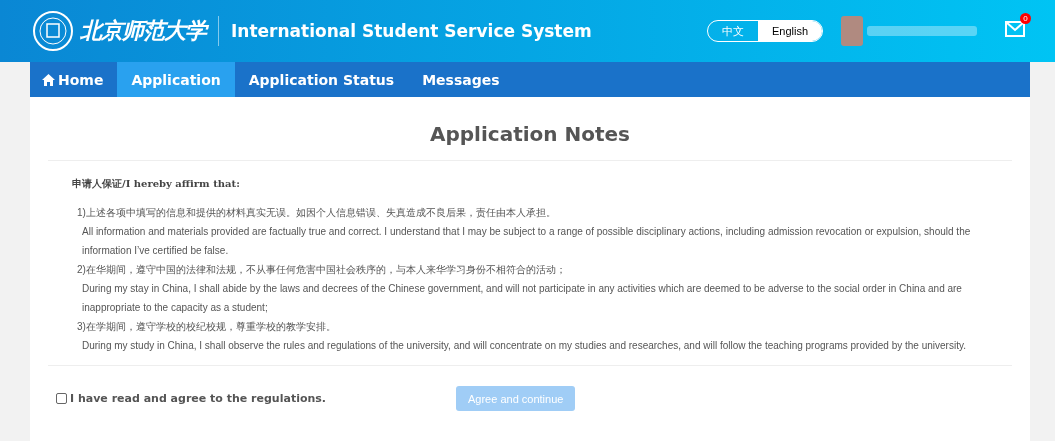  Describe the element at coordinates (321, 79) in the screenshot. I see `nav-tab: Application Status` at that location.